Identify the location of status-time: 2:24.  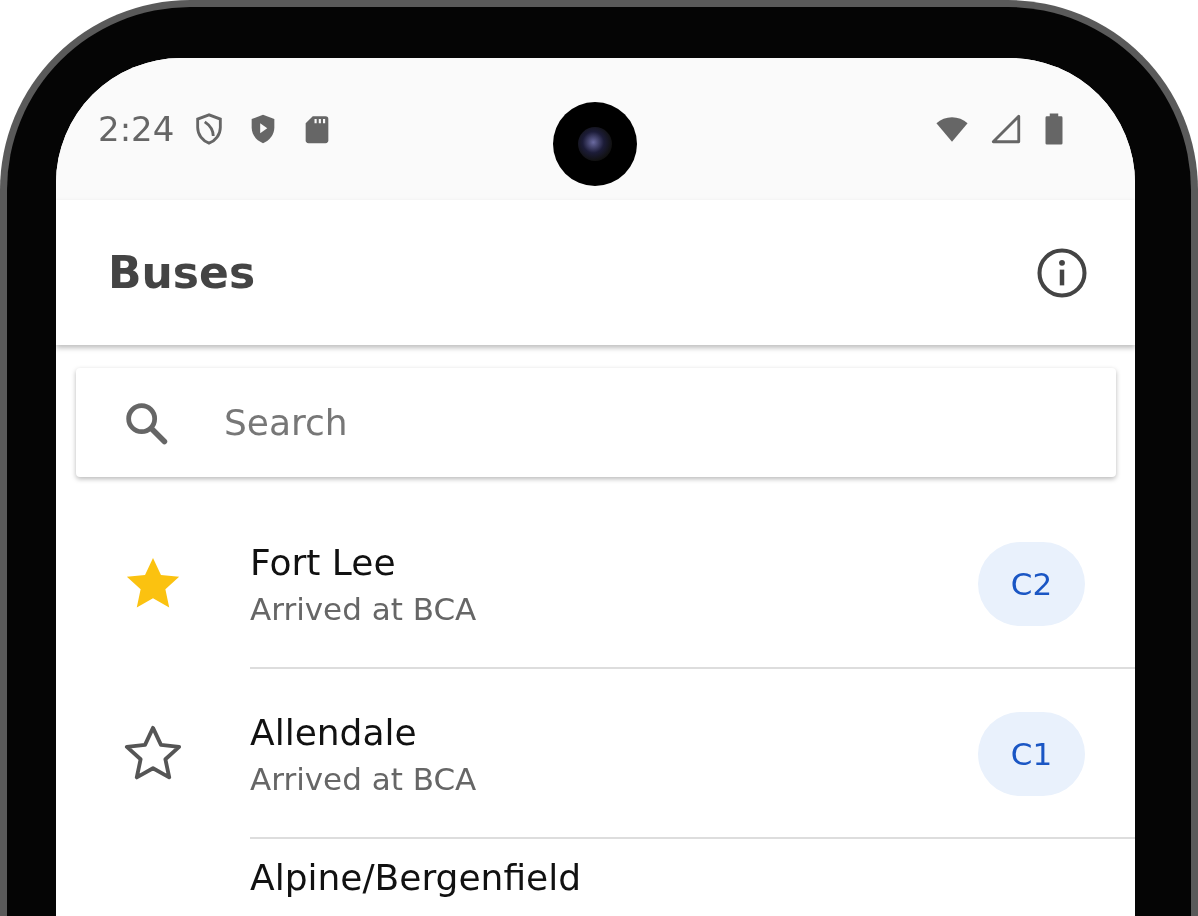
(136, 129).